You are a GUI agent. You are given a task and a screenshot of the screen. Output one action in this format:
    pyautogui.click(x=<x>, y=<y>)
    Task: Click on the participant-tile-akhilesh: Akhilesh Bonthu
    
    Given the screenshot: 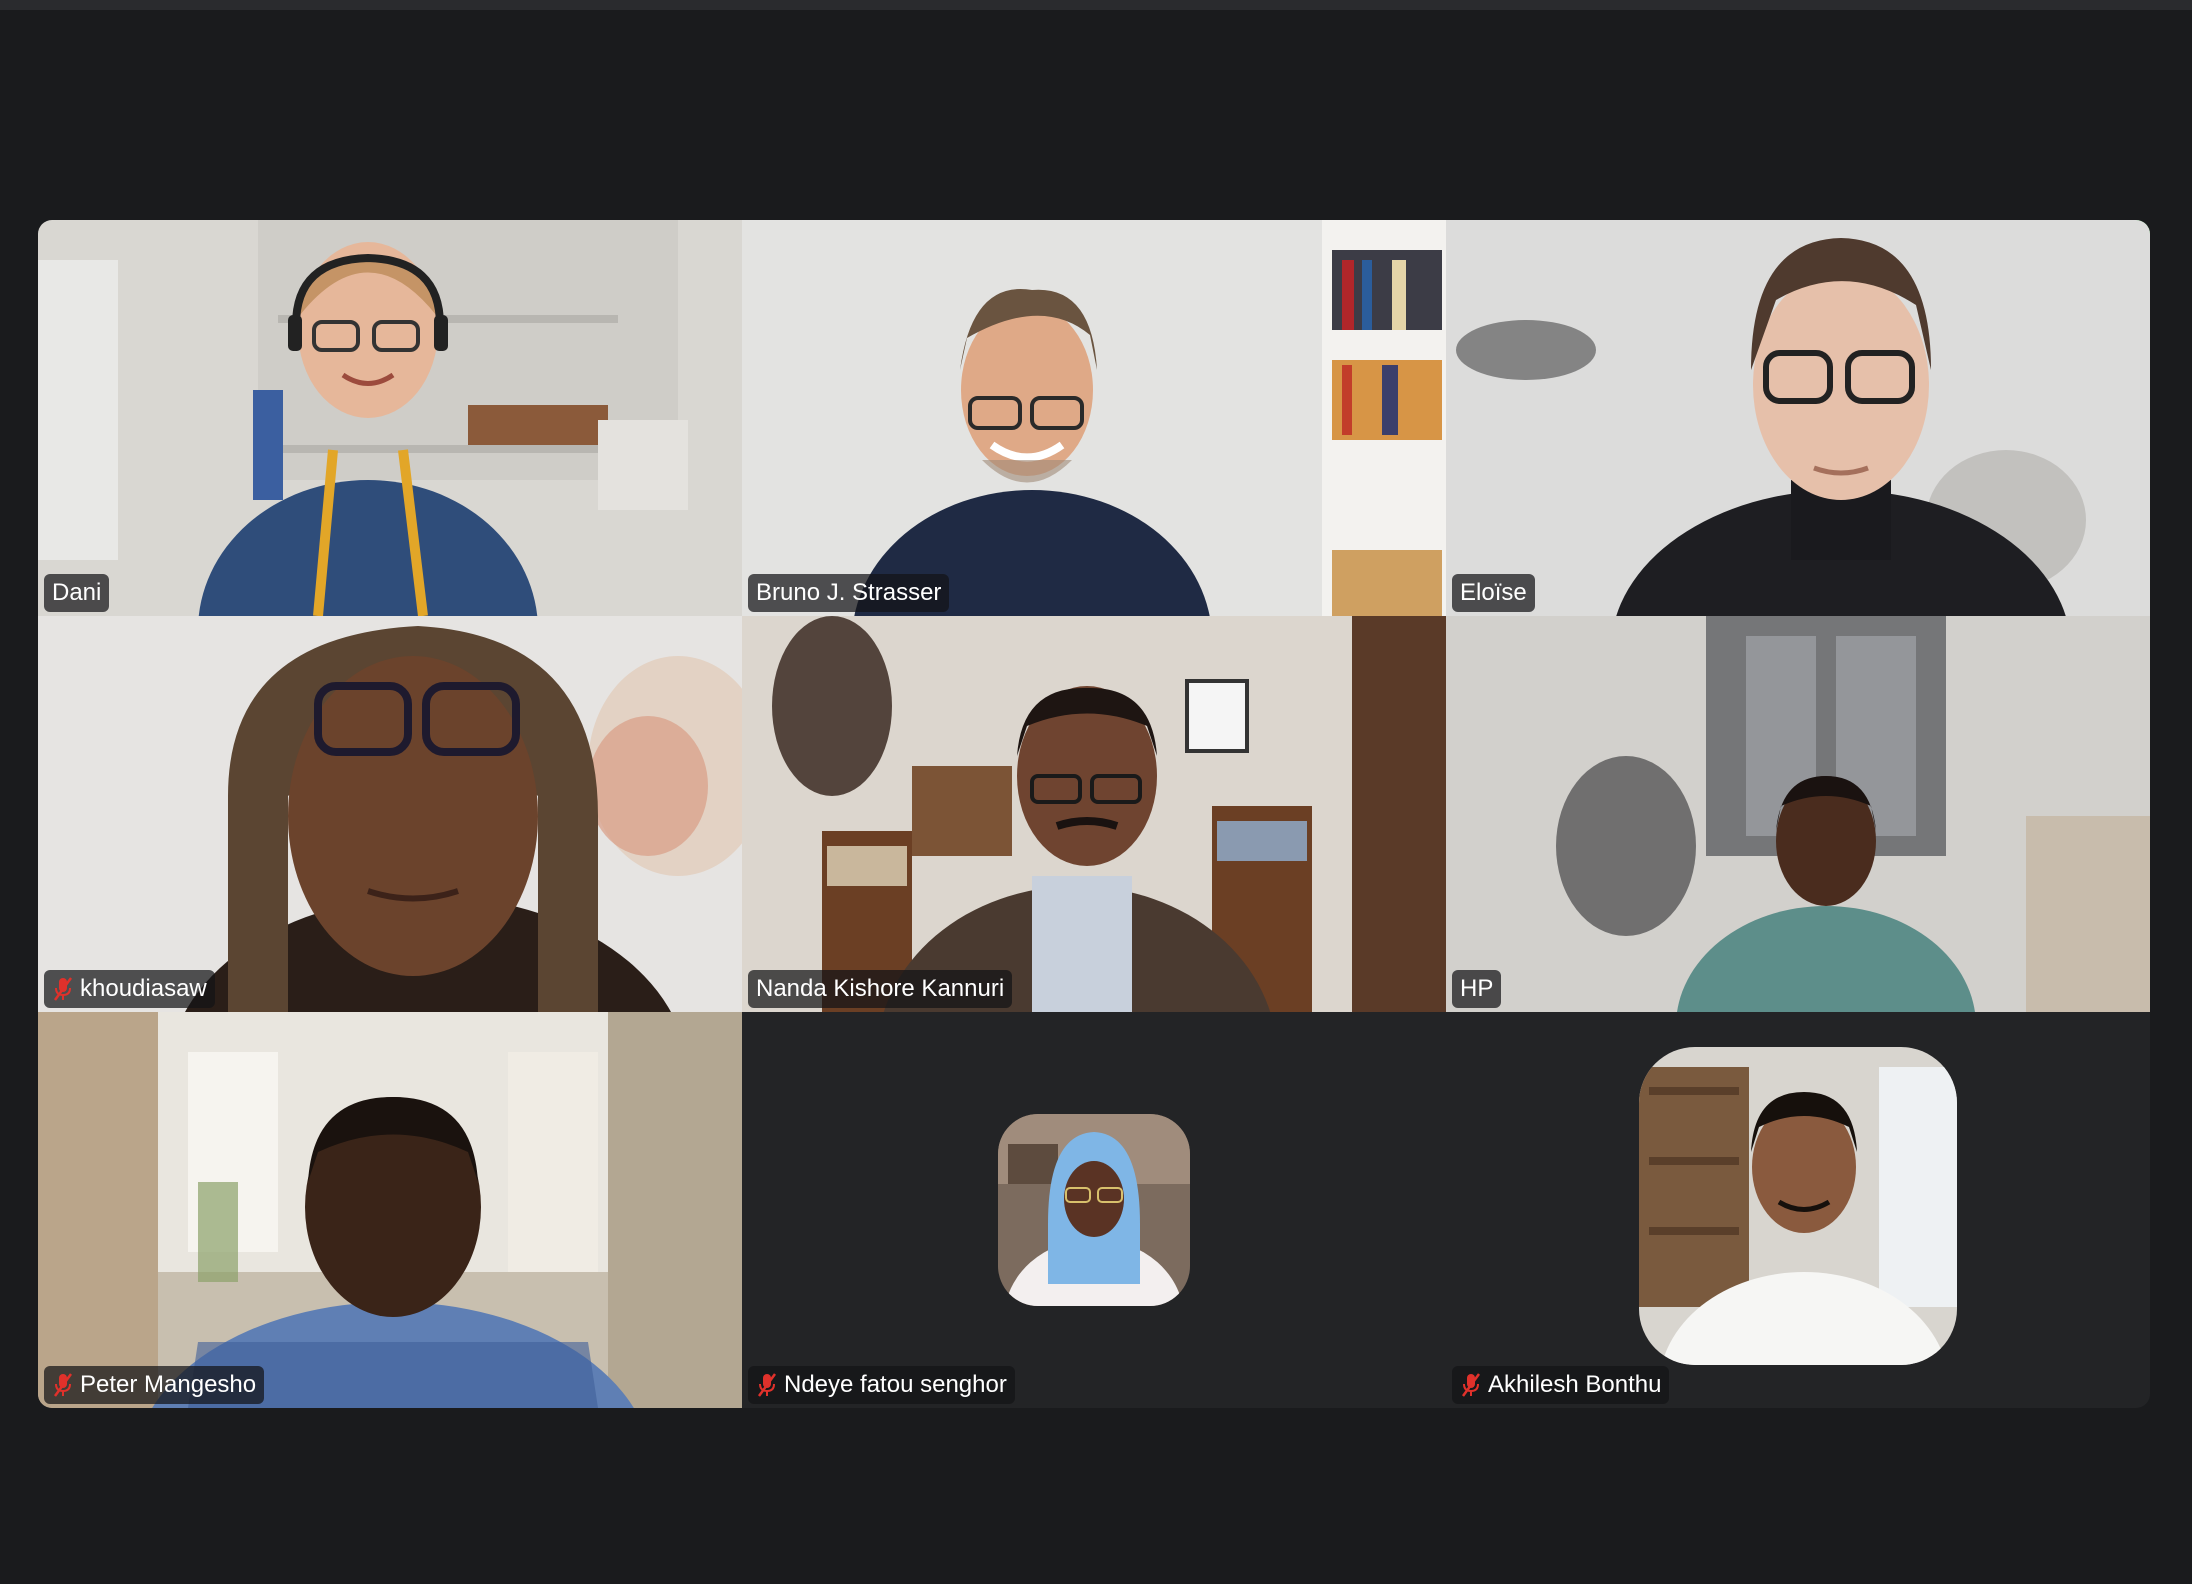 What is the action you would take?
    pyautogui.click(x=1798, y=1210)
    